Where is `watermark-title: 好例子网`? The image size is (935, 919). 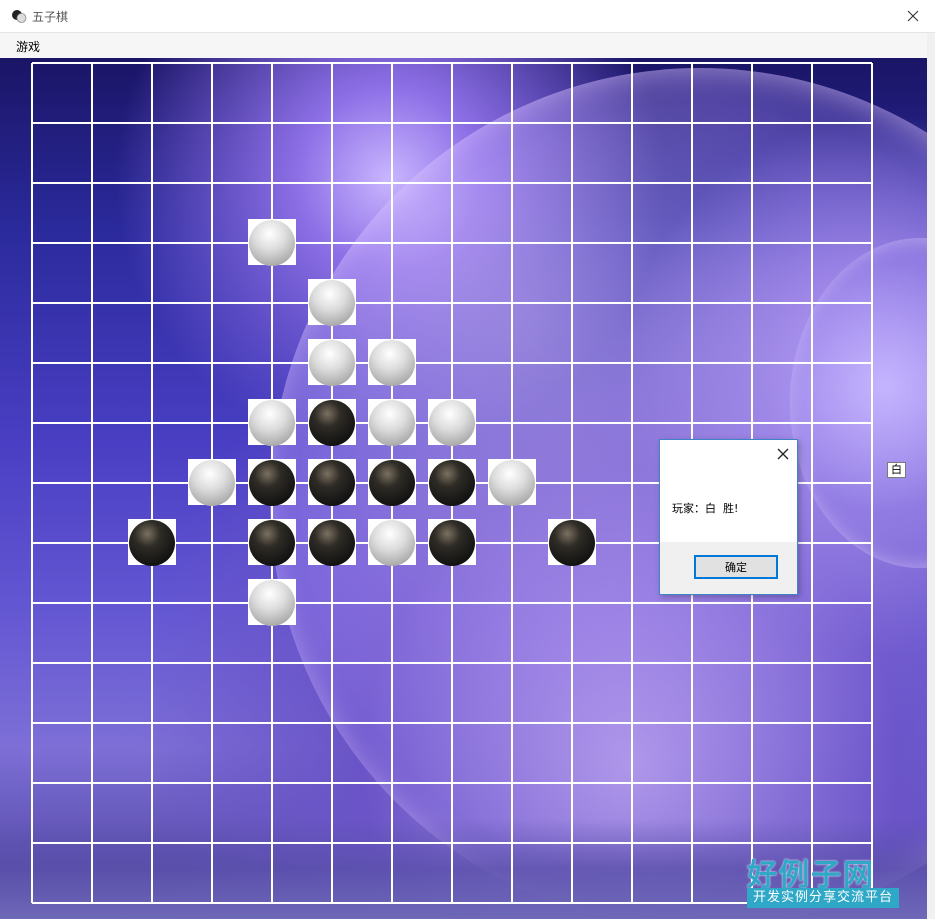
watermark-title: 好例子网 is located at coordinates (811, 875).